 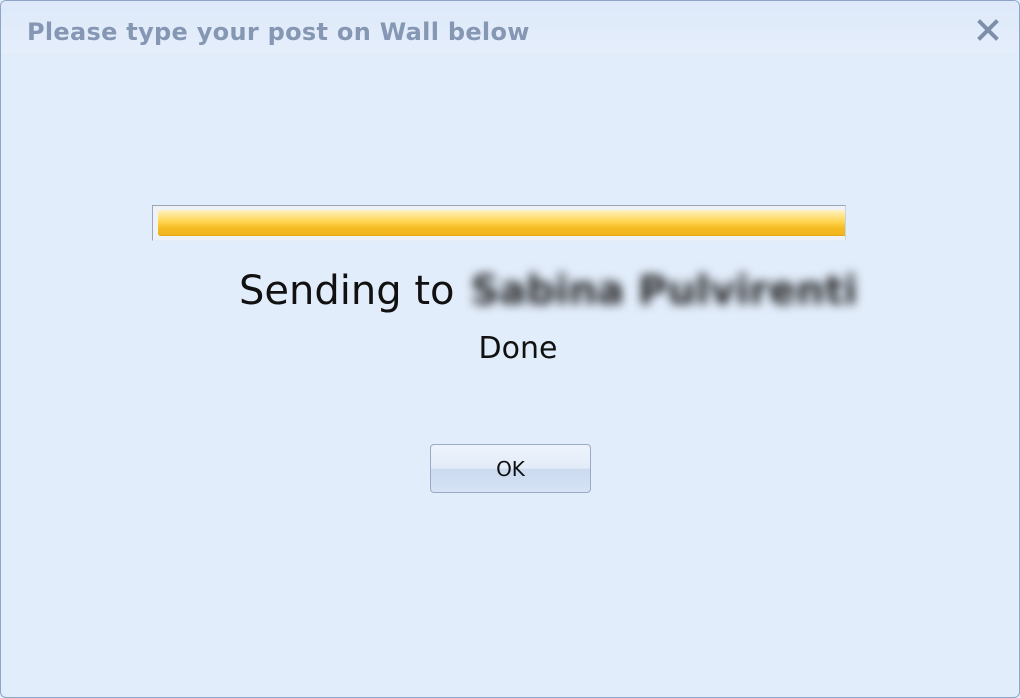 What do you see at coordinates (501, 223) in the screenshot?
I see `progress-bar-fill` at bounding box center [501, 223].